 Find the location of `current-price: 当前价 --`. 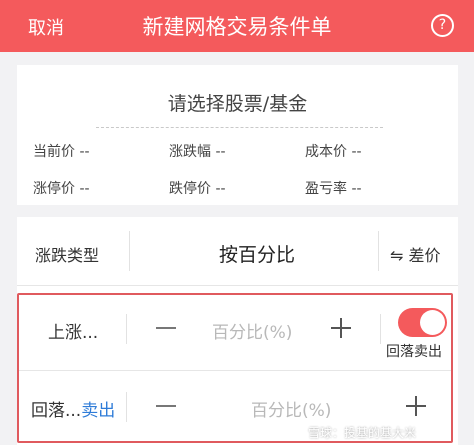

current-price: 当前价 -- is located at coordinates (61, 152).